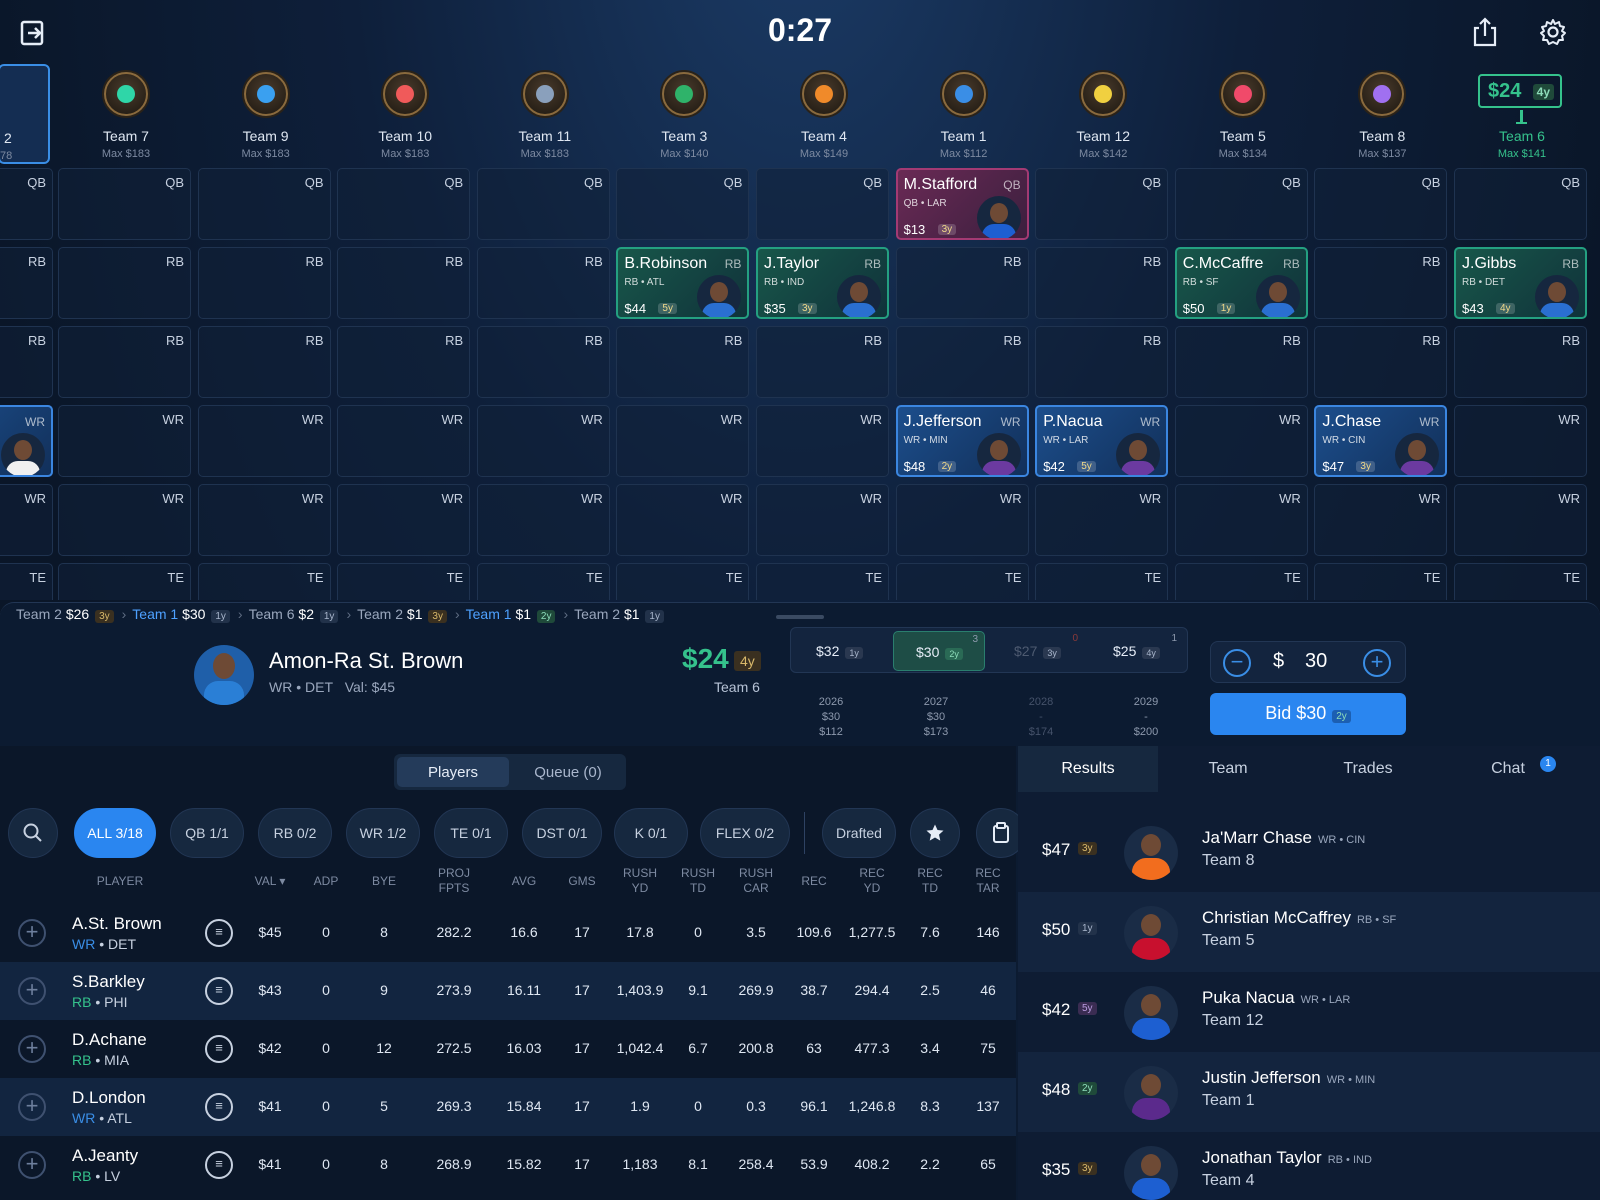 The height and width of the screenshot is (1200, 1600). I want to click on filter-chip: DST 0/1, so click(562, 833).